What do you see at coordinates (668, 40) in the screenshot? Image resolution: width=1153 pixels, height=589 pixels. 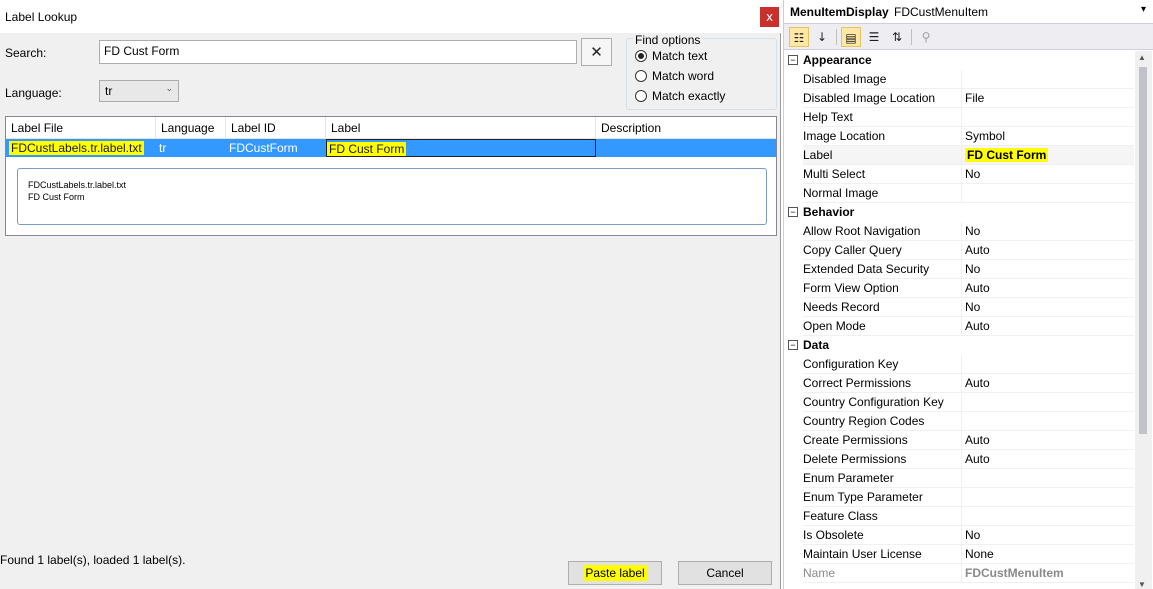 I see `find-options-legend: Find options` at bounding box center [668, 40].